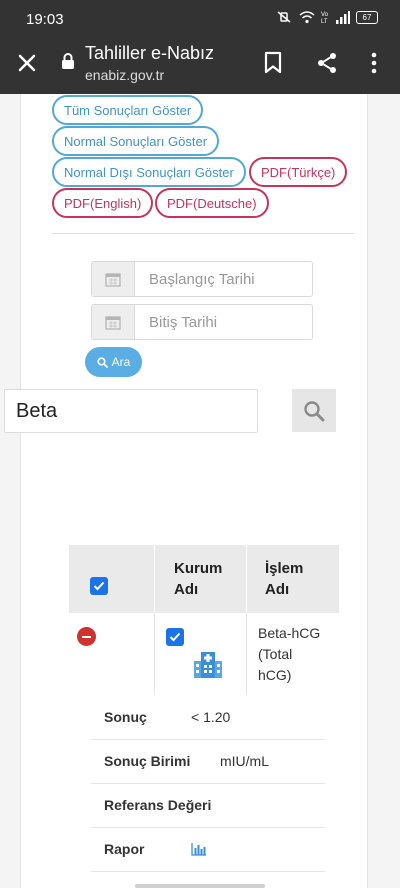 The image size is (400, 888). Describe the element at coordinates (324, 21) in the screenshot. I see `svg-text: LT` at that location.